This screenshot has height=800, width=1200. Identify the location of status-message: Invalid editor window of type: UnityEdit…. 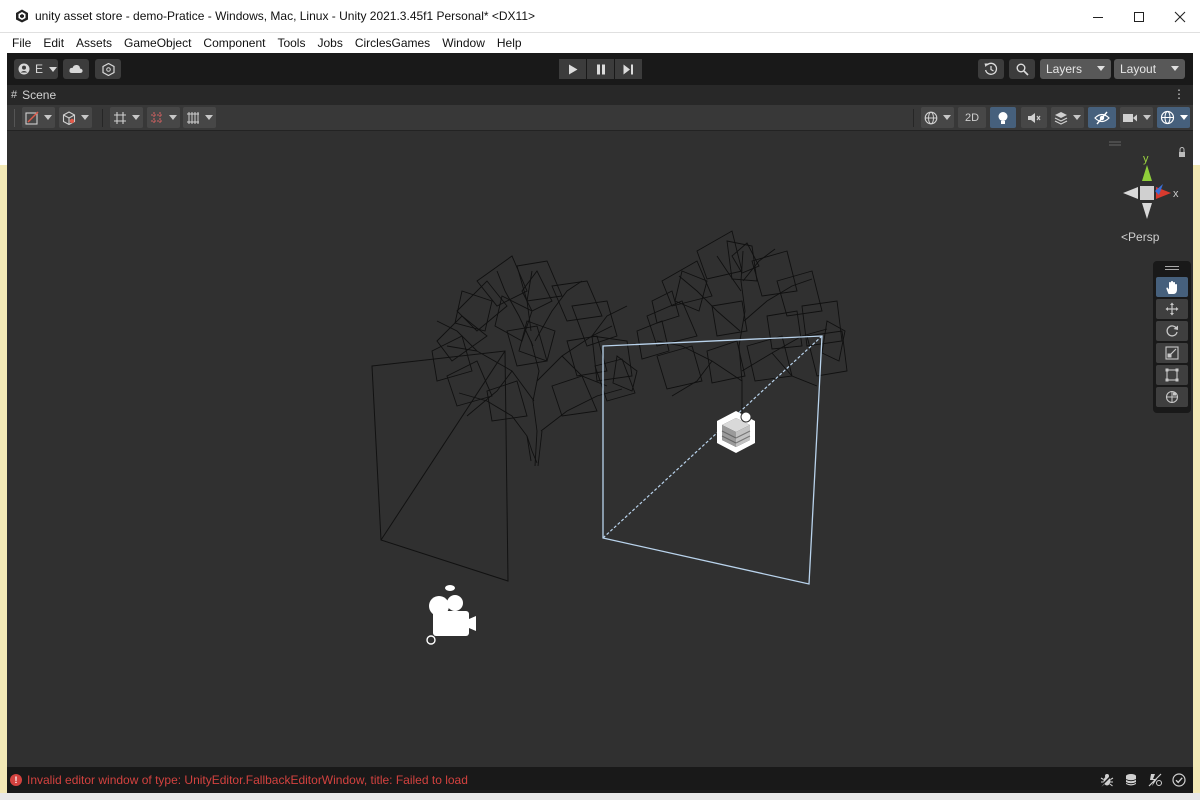
(247, 780).